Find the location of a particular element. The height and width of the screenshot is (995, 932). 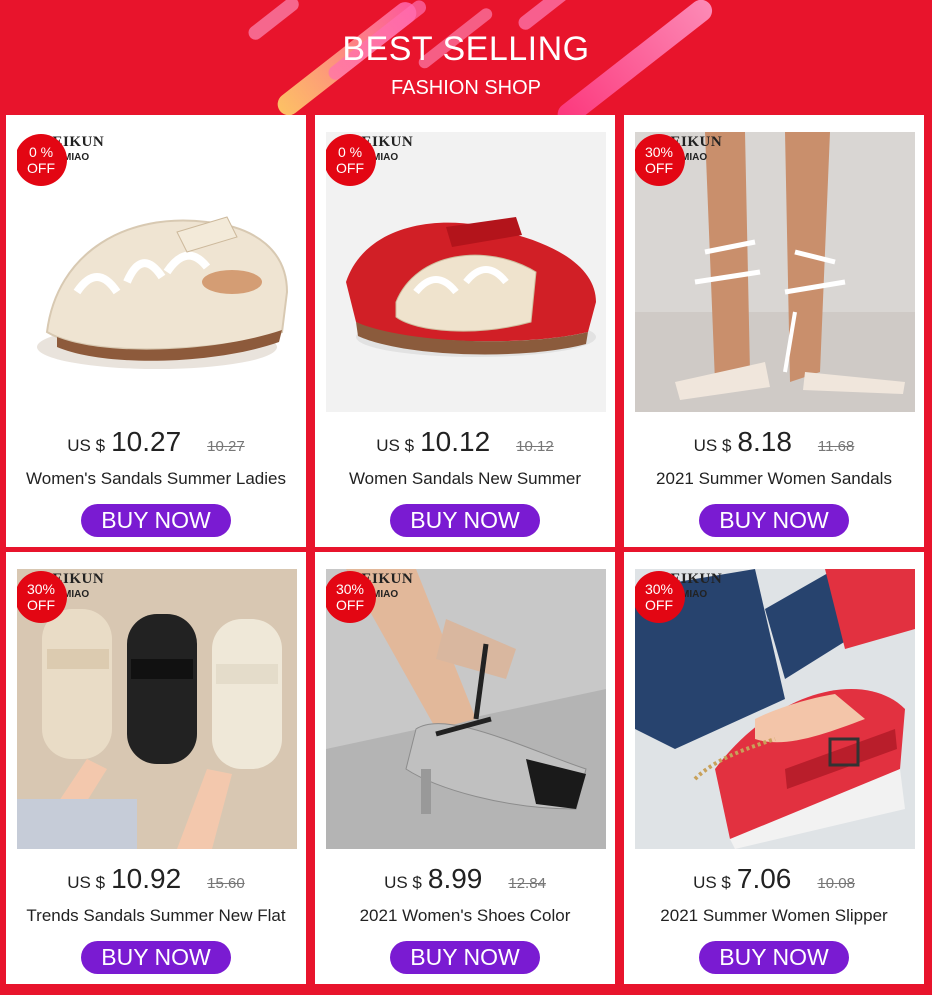

header-banner: BEST SELLING FASHION SHOP is located at coordinates (466, 57).